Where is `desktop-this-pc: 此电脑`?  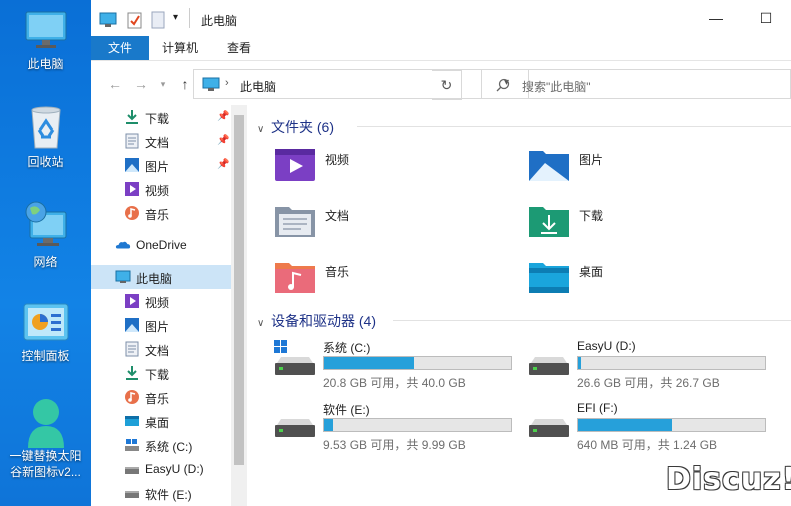 desktop-this-pc: 此电脑 is located at coordinates (45, 40).